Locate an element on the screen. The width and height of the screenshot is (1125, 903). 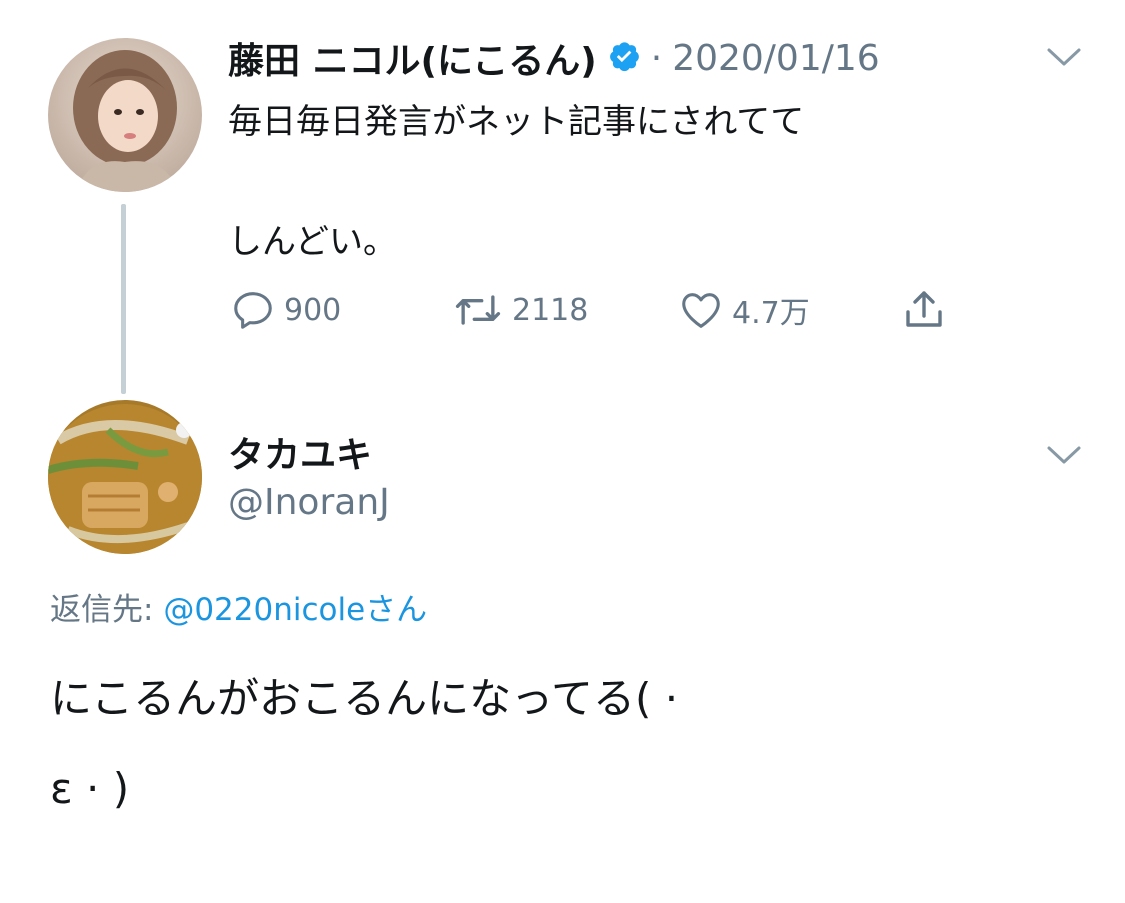
reply-author-name: タカユキ is located at coordinates (300, 452).